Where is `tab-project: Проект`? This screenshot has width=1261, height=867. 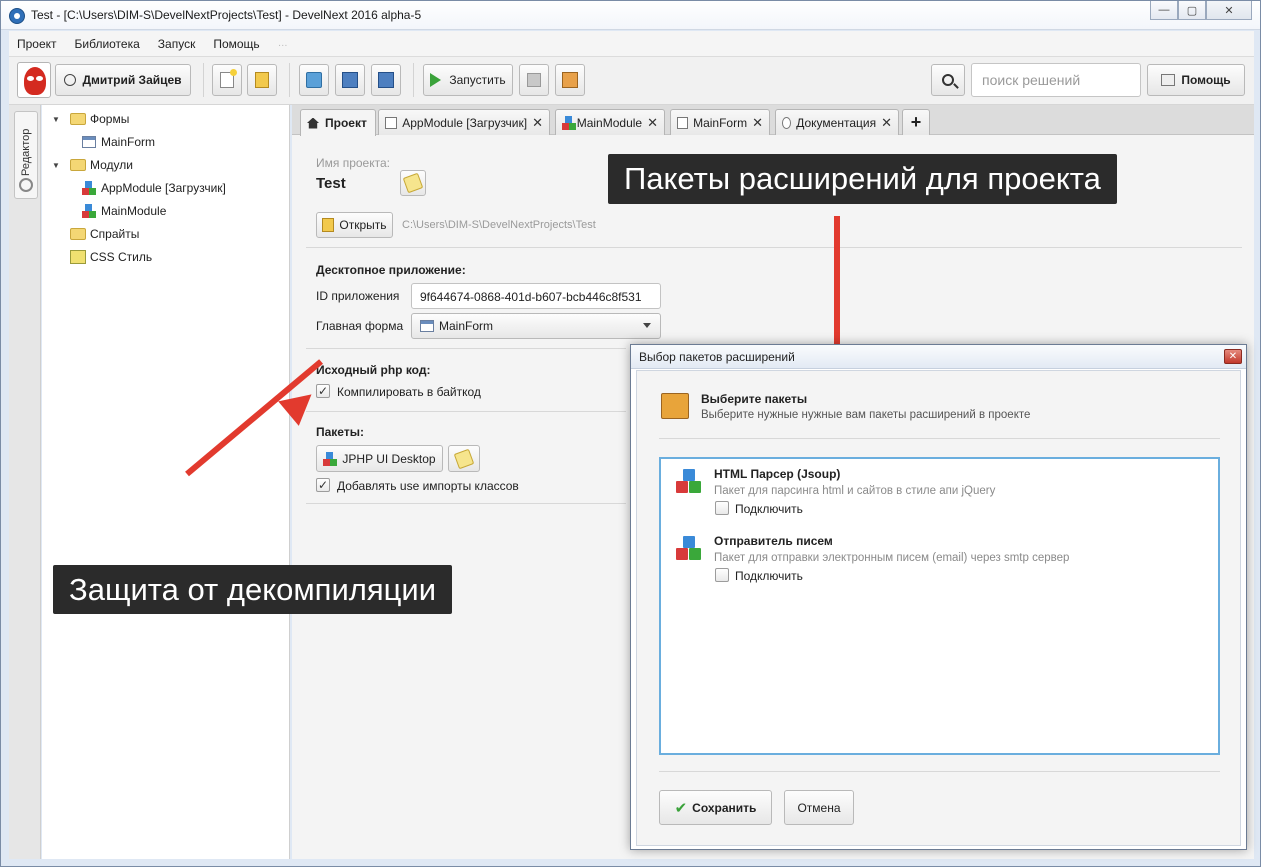
tab-project: Проект is located at coordinates (338, 122).